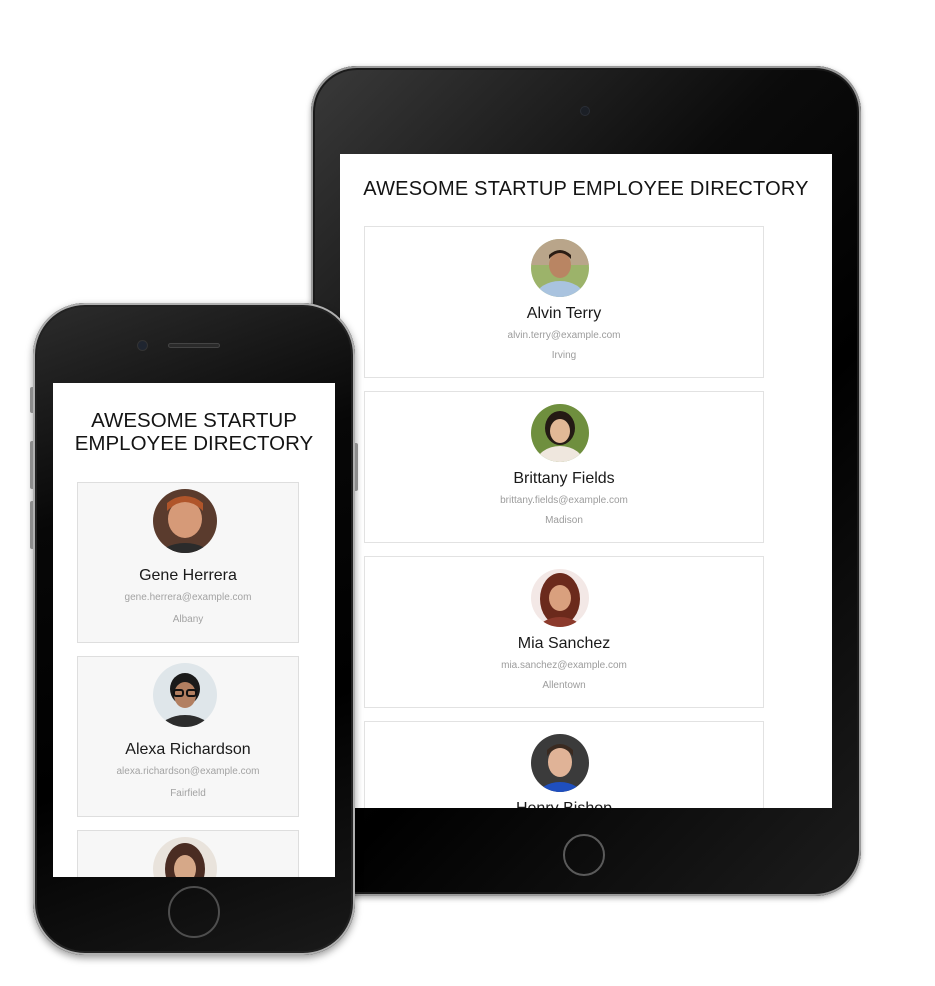  What do you see at coordinates (31, 525) in the screenshot?
I see `volume-down-button` at bounding box center [31, 525].